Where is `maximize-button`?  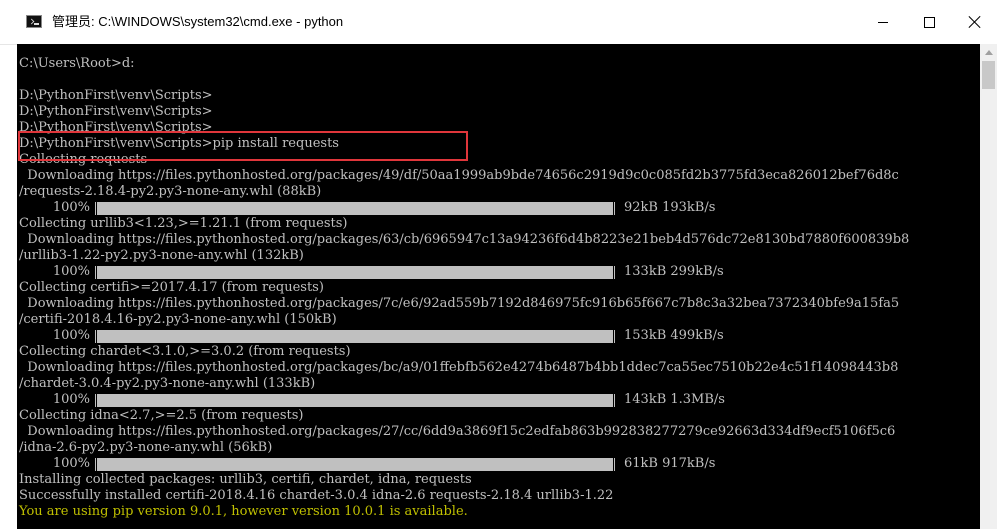
maximize-button is located at coordinates (929, 22).